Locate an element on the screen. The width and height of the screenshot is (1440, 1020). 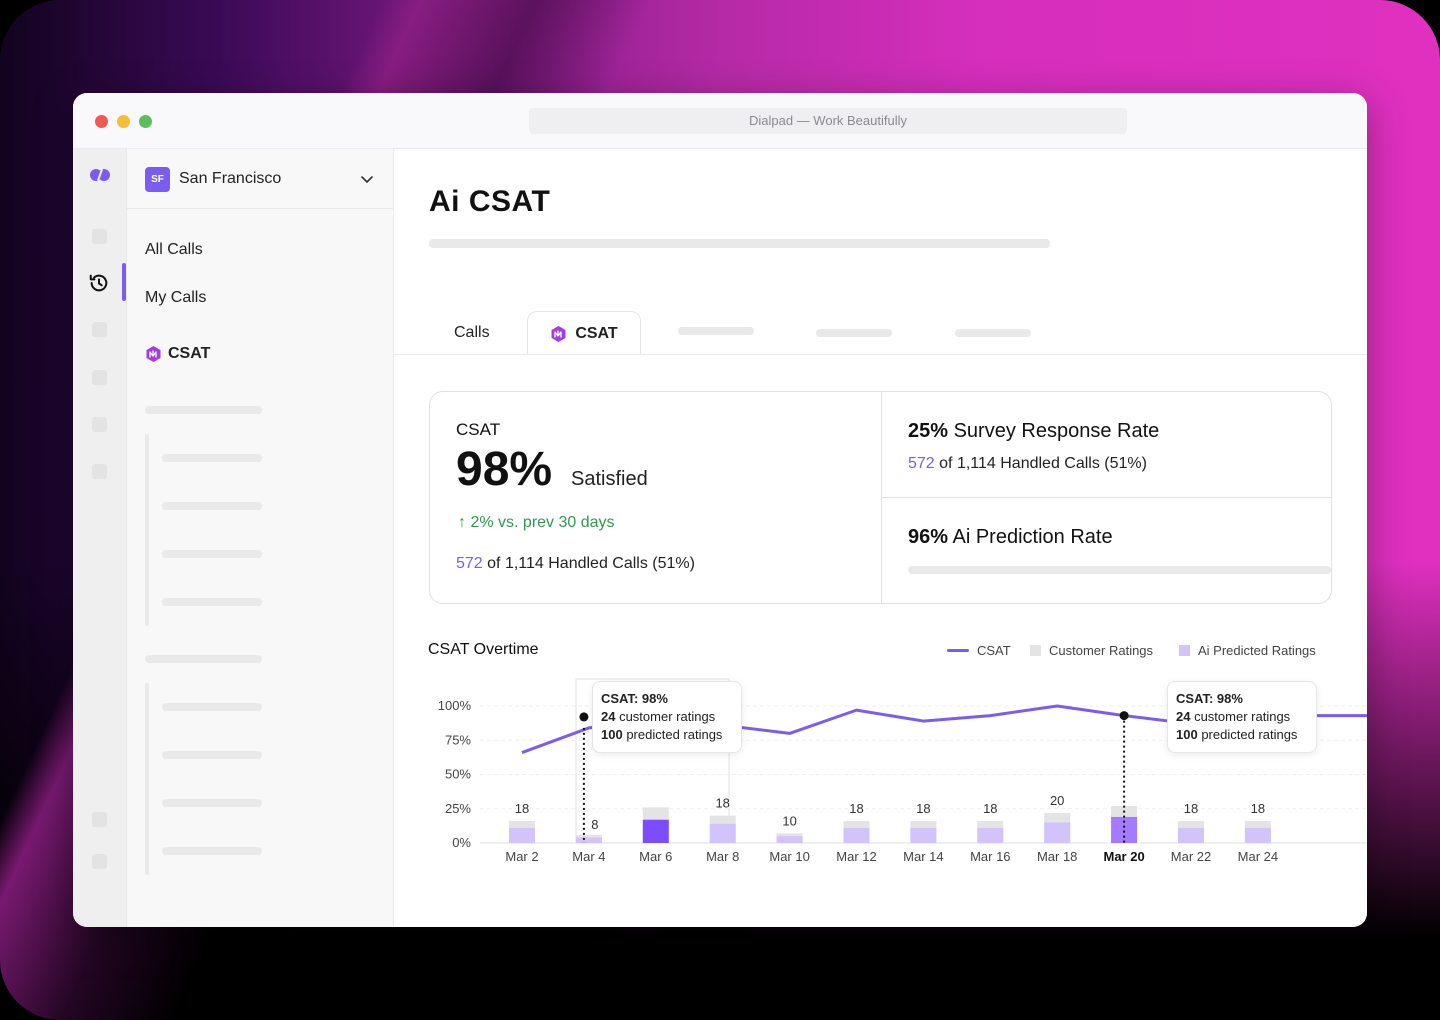
subnav-item-all-calls: All Calls is located at coordinates (174, 250).